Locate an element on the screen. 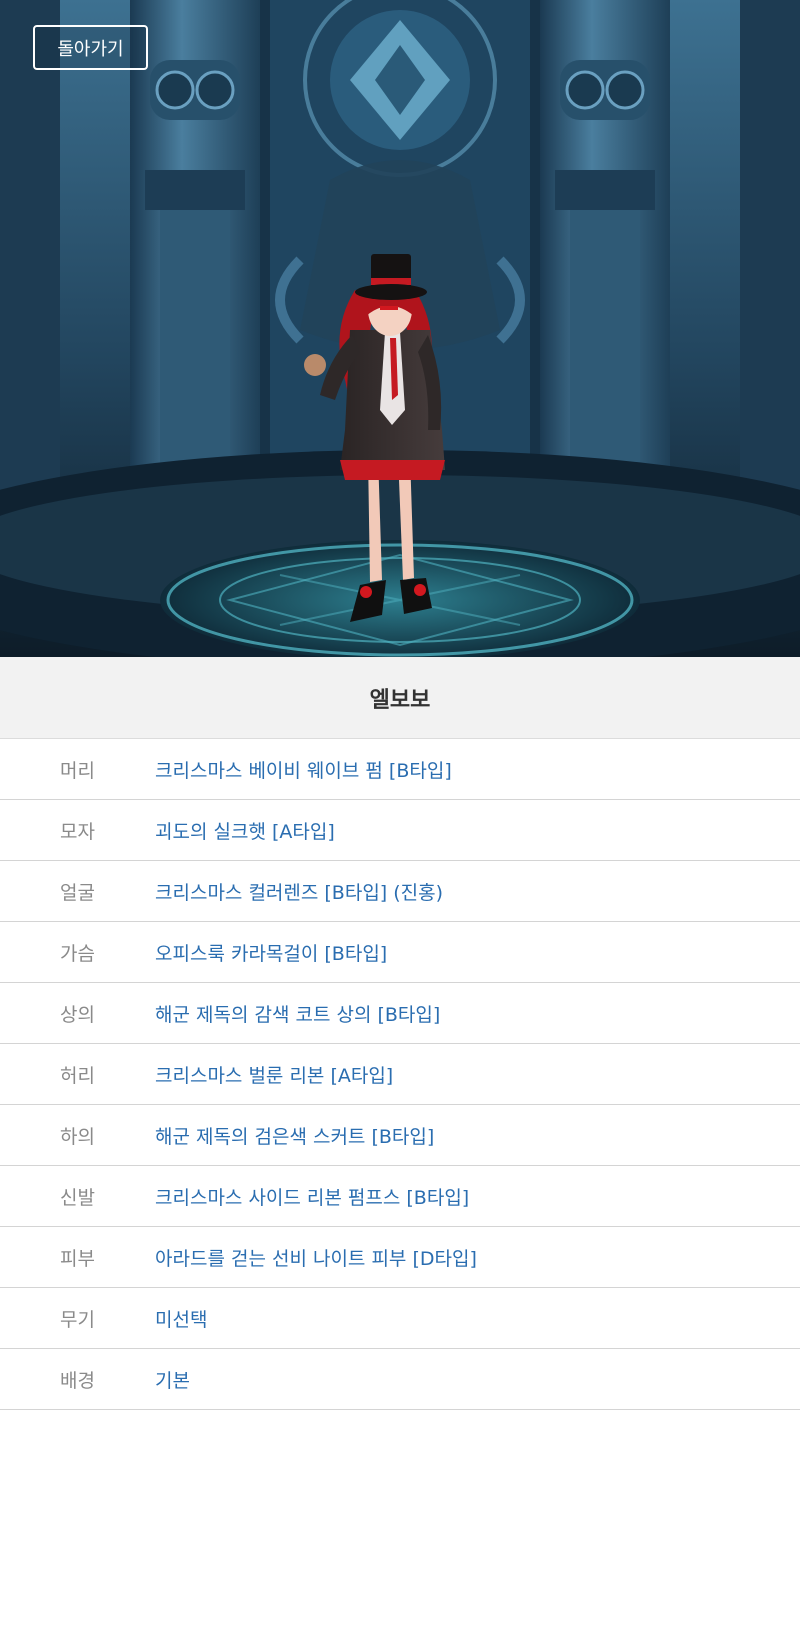  slot-label: 하의 is located at coordinates (77, 1136).